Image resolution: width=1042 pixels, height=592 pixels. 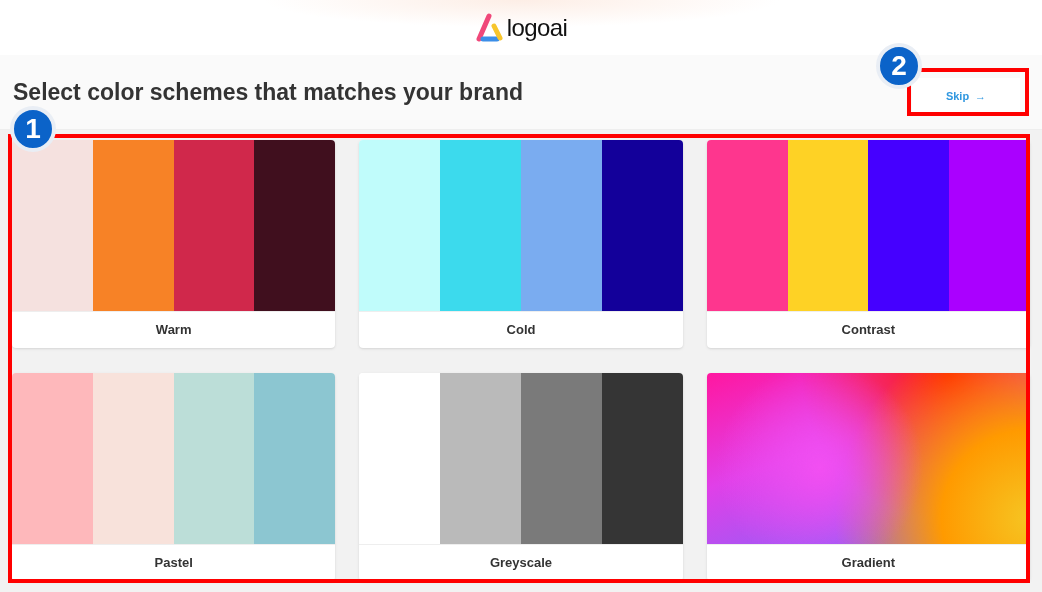 I want to click on scheme-name: Greyscale, so click(x=521, y=562).